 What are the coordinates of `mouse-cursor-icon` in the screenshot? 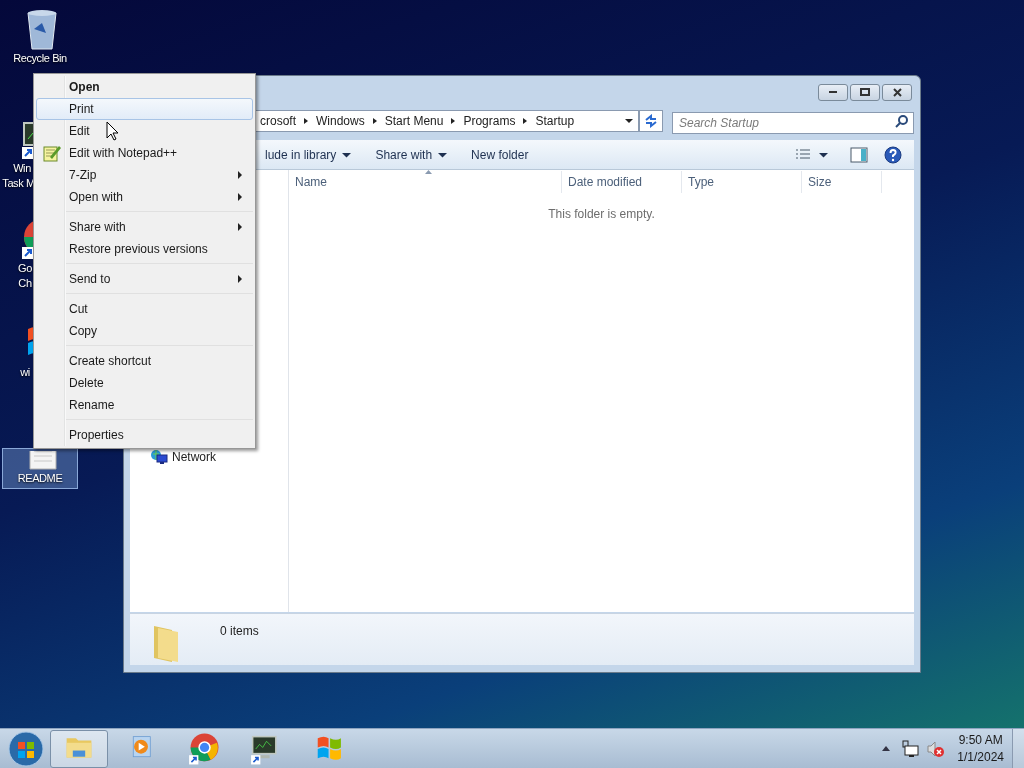 It's located at (113, 131).